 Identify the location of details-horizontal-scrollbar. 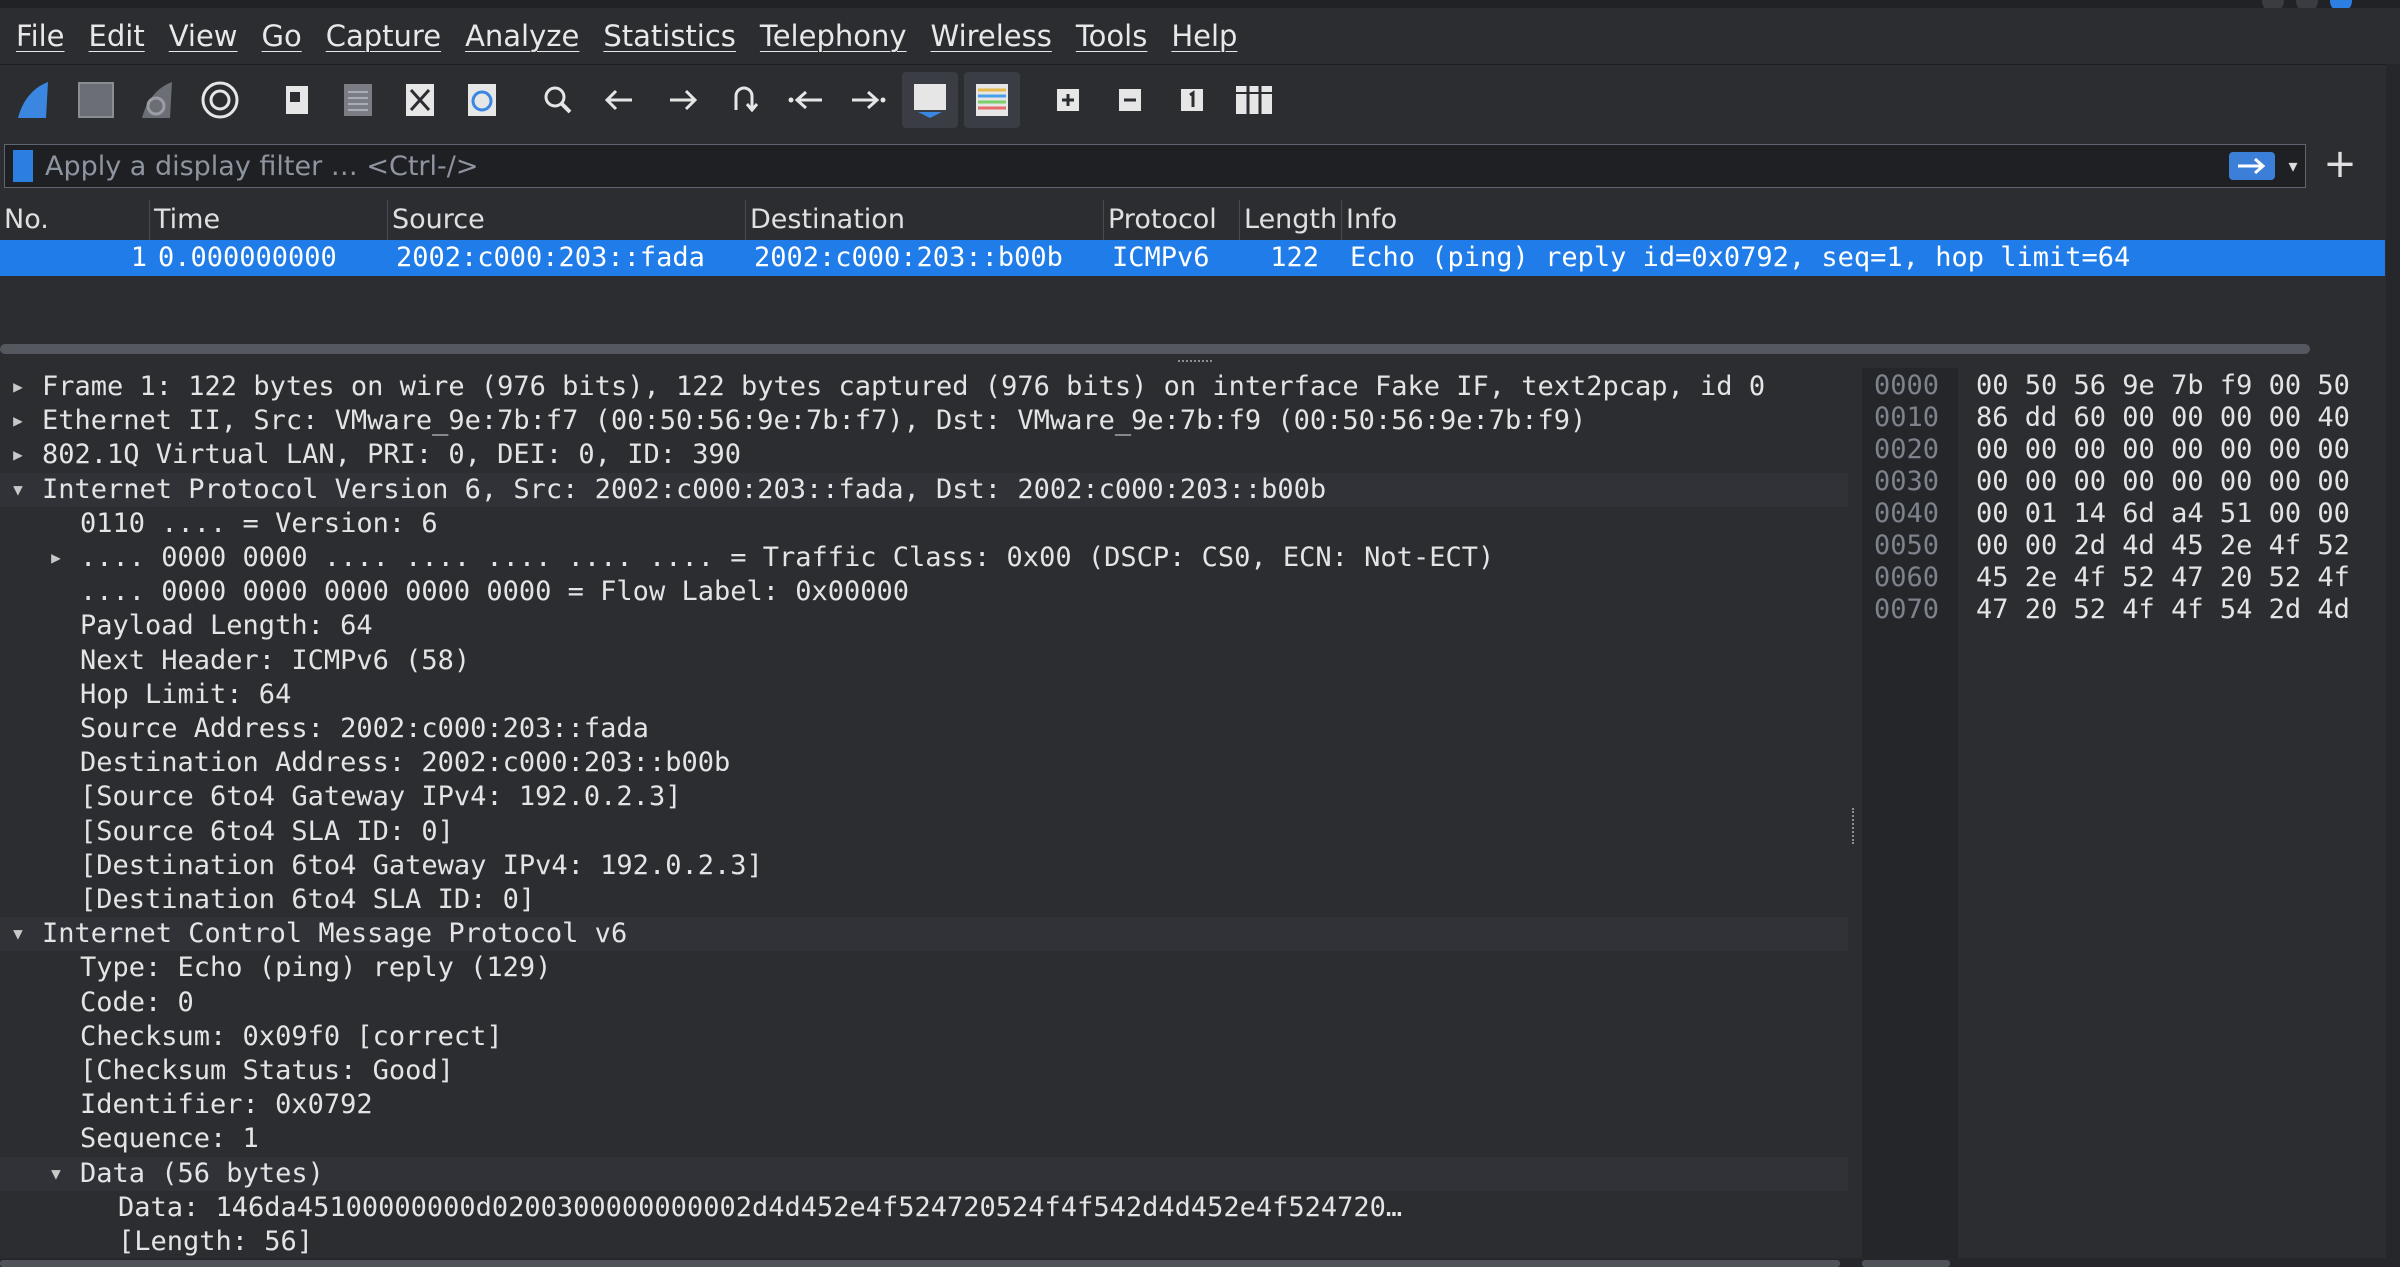
(920, 1263).